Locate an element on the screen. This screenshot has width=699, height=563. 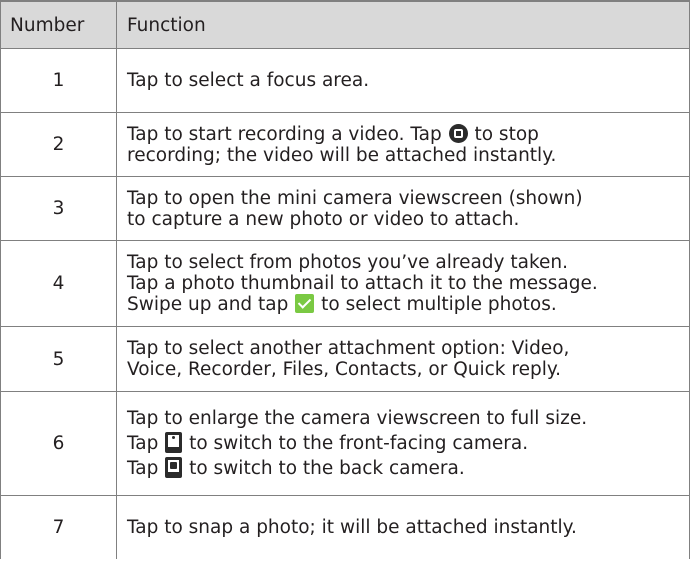
function-text: to switch to the back camera. is located at coordinates (324, 468).